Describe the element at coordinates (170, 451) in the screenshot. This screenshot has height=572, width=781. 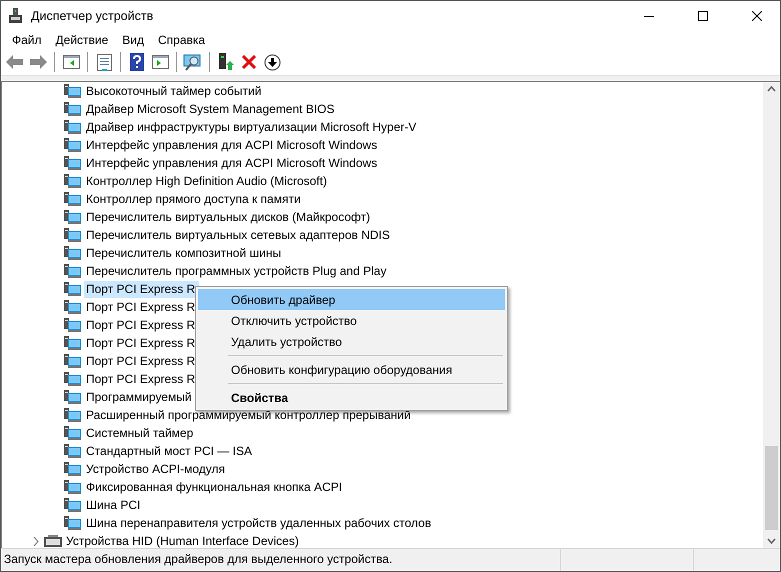
I see `tree-item: Стандартный мост PCI — ISA` at that location.